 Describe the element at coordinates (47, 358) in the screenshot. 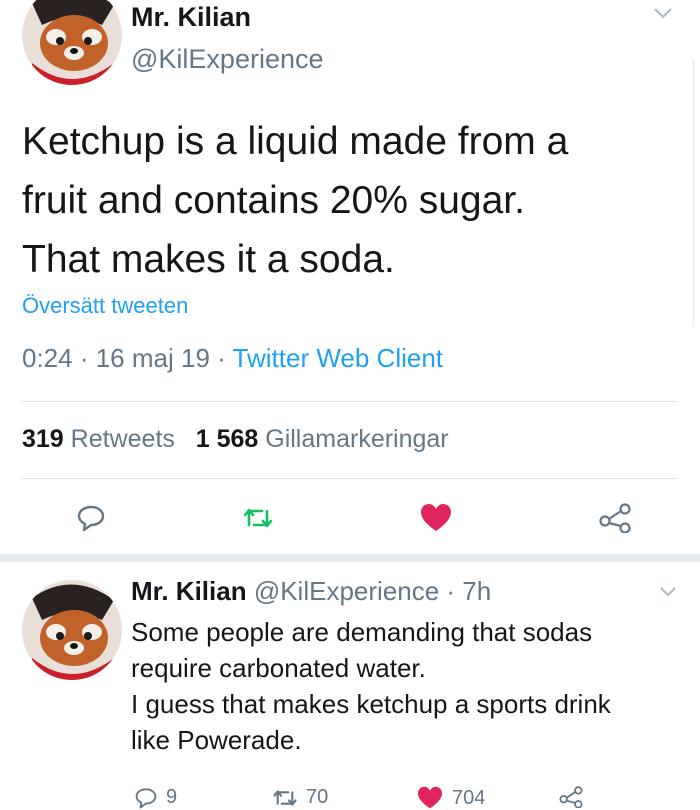

I see `tweet-time: 0:24` at that location.